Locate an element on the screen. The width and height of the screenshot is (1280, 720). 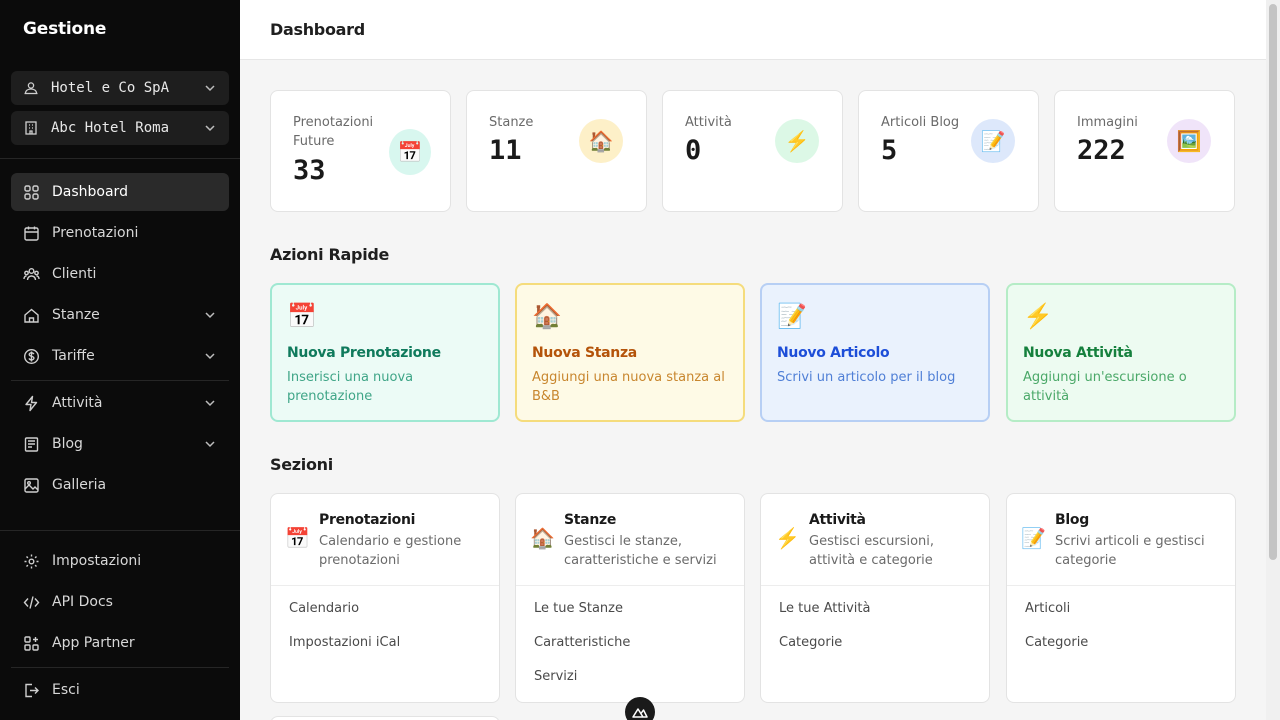
nav-label: Clienti is located at coordinates (74, 274).